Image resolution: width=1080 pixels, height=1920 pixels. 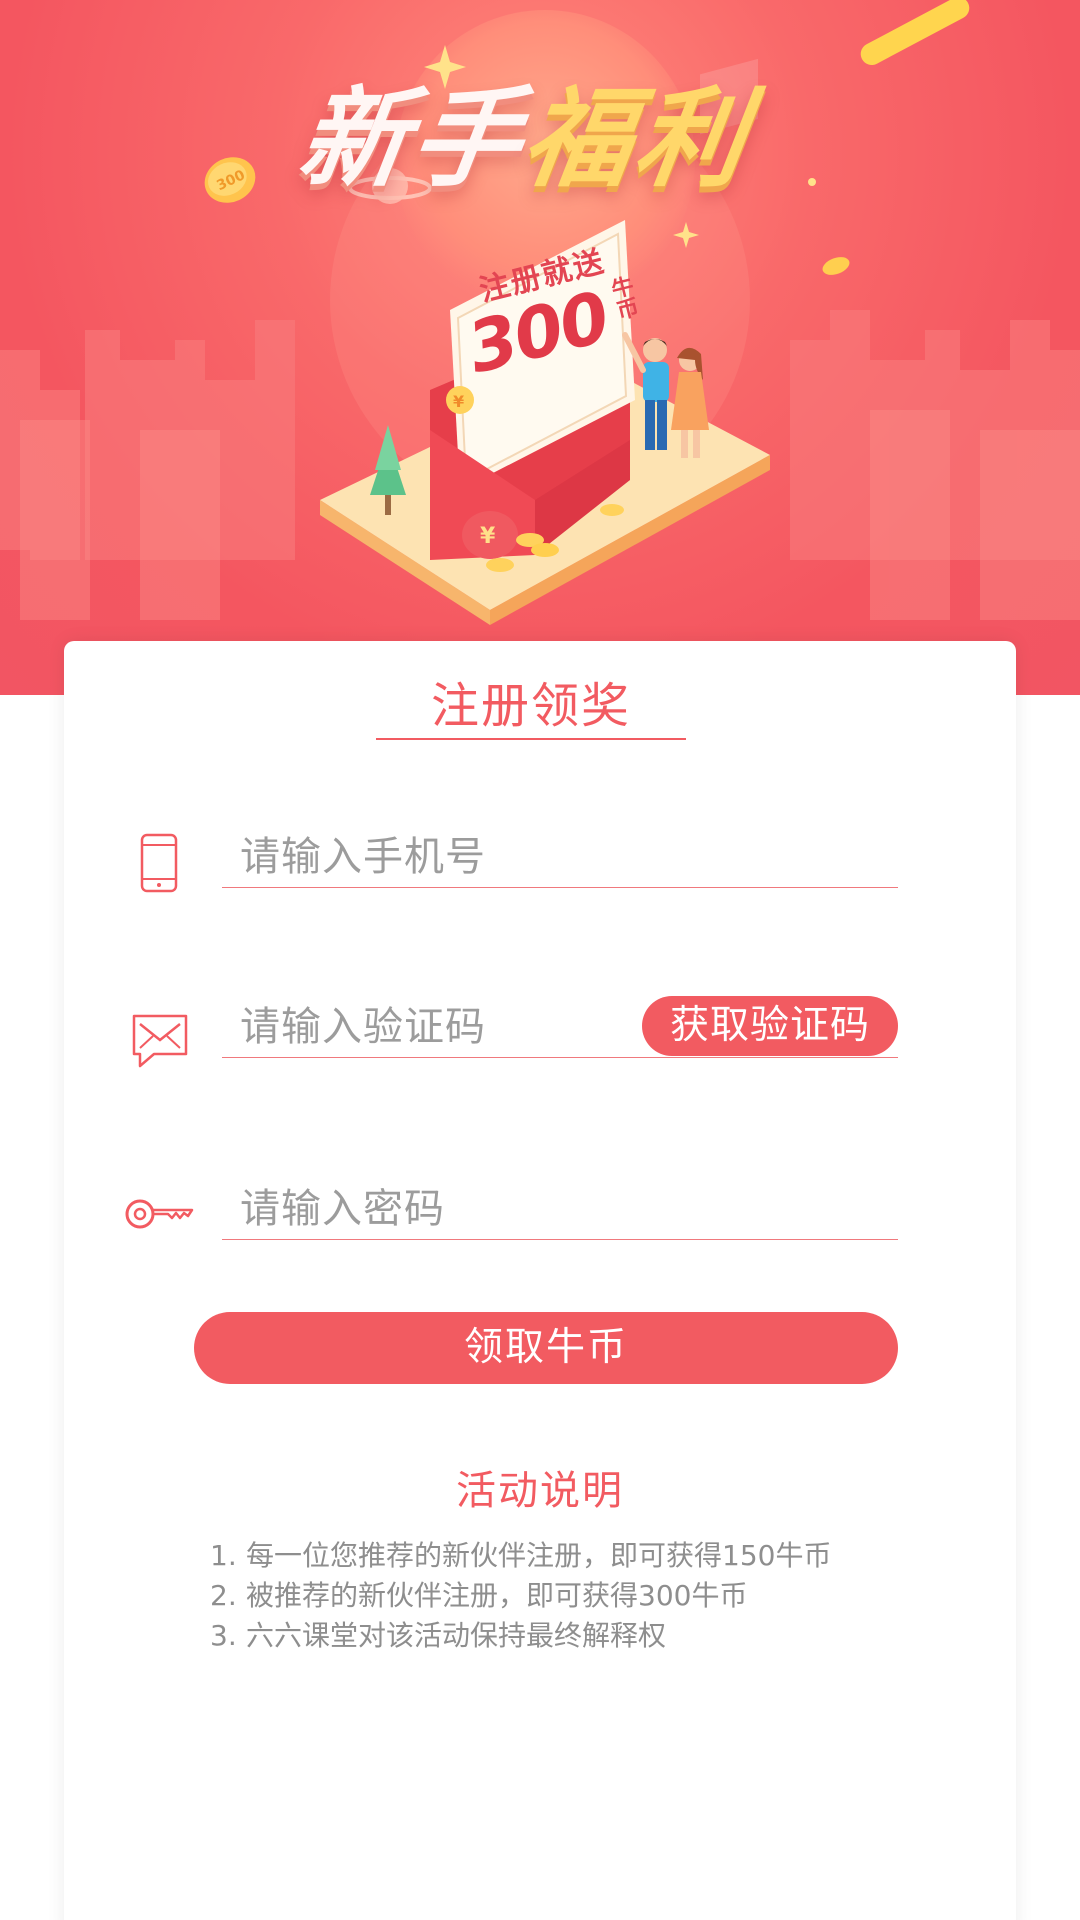 What do you see at coordinates (540, 1491) in the screenshot?
I see `activity-rules-title: 活动说明` at bounding box center [540, 1491].